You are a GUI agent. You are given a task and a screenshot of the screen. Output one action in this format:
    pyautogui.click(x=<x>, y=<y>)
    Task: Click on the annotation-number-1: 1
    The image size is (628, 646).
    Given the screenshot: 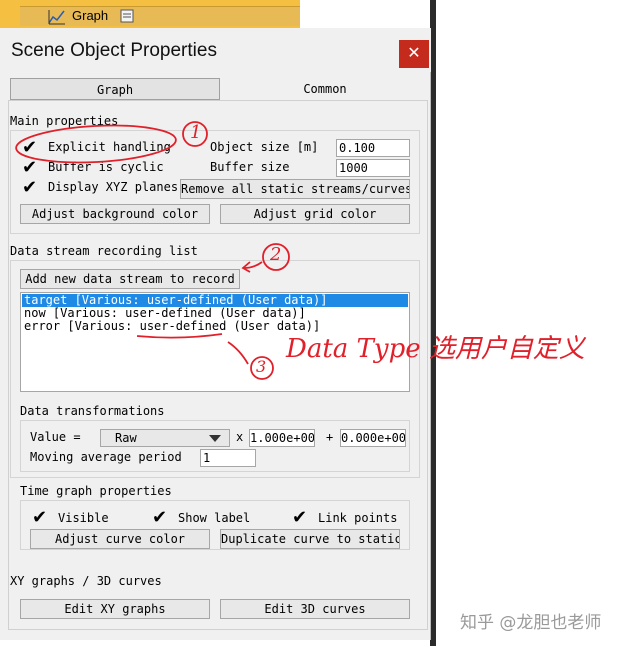 What is the action you would take?
    pyautogui.click(x=196, y=132)
    